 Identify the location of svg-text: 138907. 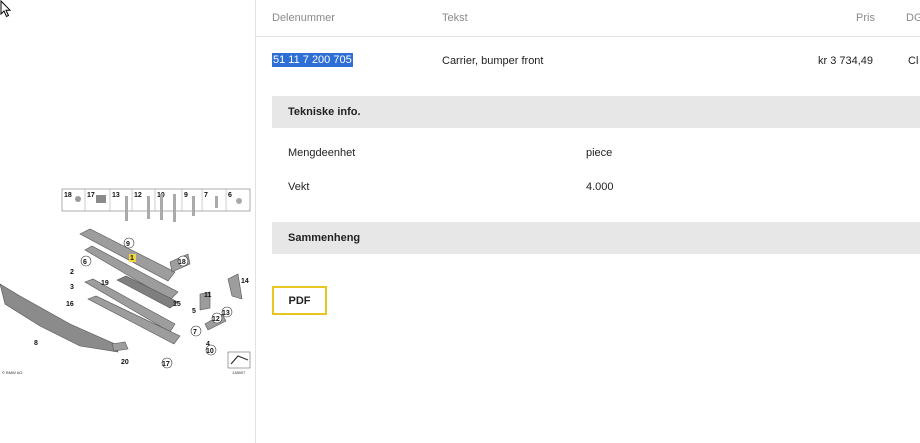
(239, 372).